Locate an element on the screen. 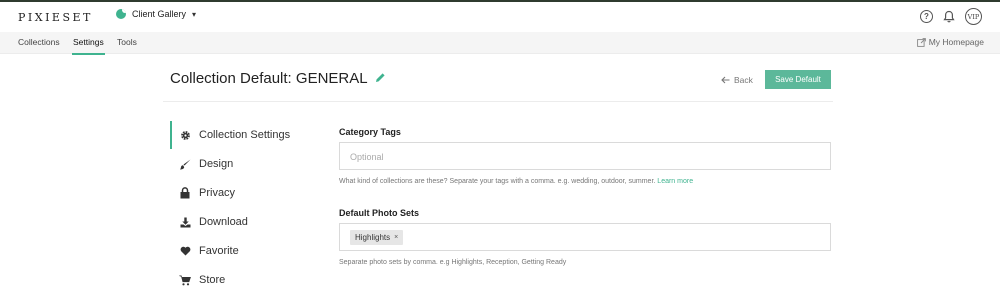  app-switcher: Client Gallery ▾ is located at coordinates (156, 14).